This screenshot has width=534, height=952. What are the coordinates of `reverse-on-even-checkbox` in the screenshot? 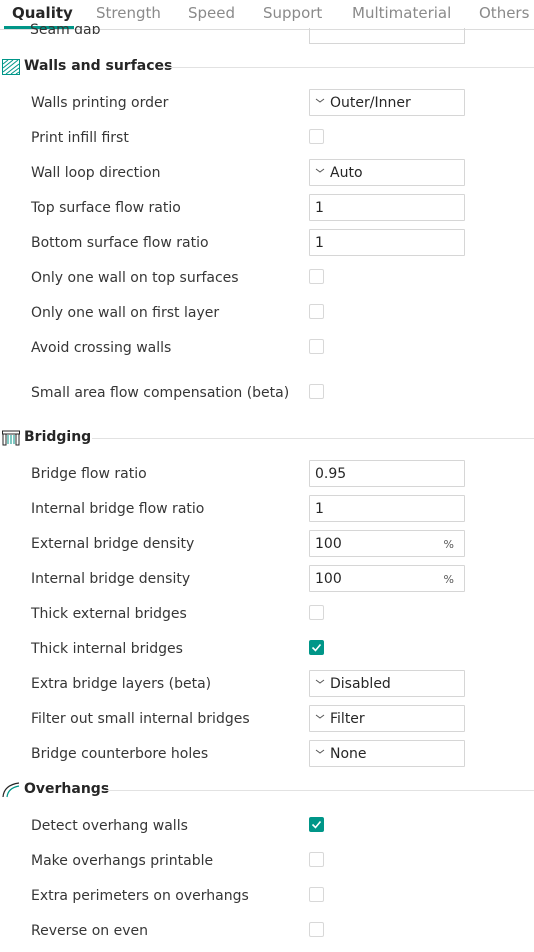 It's located at (316, 929).